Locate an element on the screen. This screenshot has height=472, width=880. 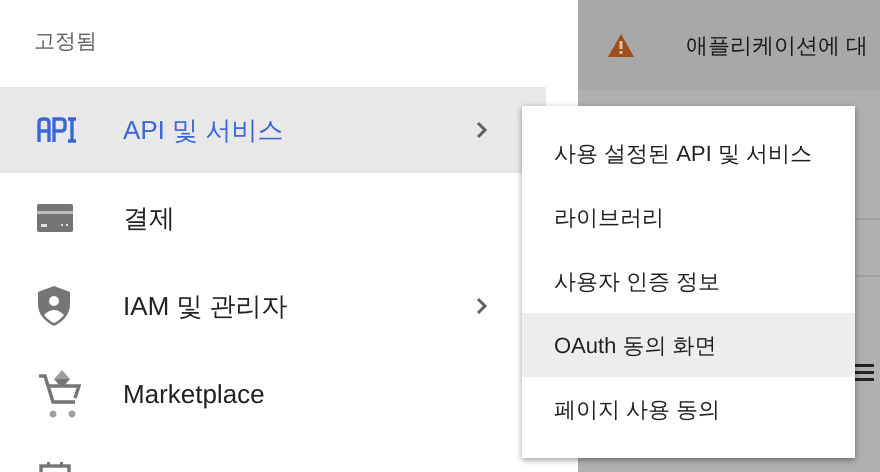
sidebar-item-label: 결제 is located at coordinates (149, 218).